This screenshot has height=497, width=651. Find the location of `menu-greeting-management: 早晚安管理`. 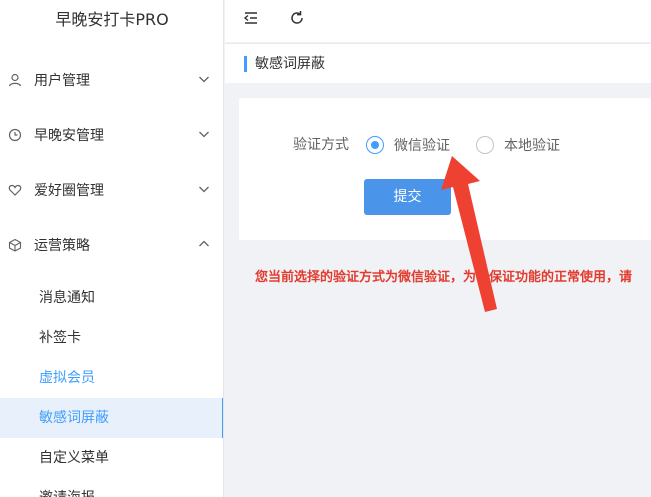

menu-greeting-management: 早晚安管理 is located at coordinates (111, 134).